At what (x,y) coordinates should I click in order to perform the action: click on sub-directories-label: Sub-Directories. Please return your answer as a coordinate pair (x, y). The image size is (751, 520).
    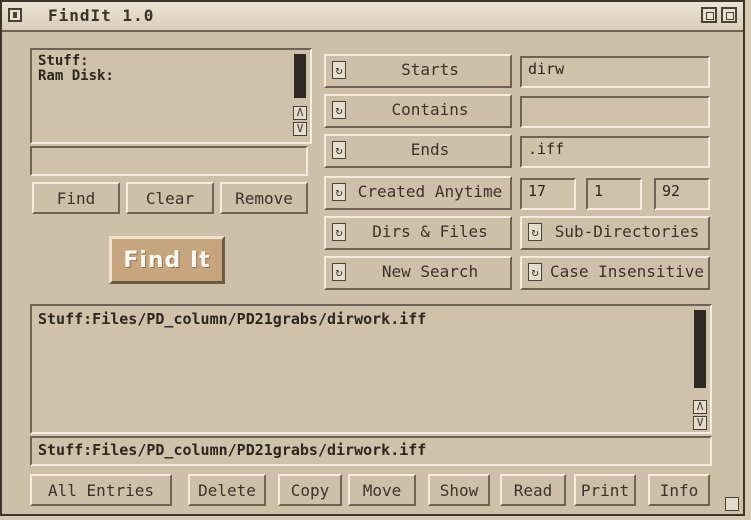
    Looking at the image, I should click on (627, 231).